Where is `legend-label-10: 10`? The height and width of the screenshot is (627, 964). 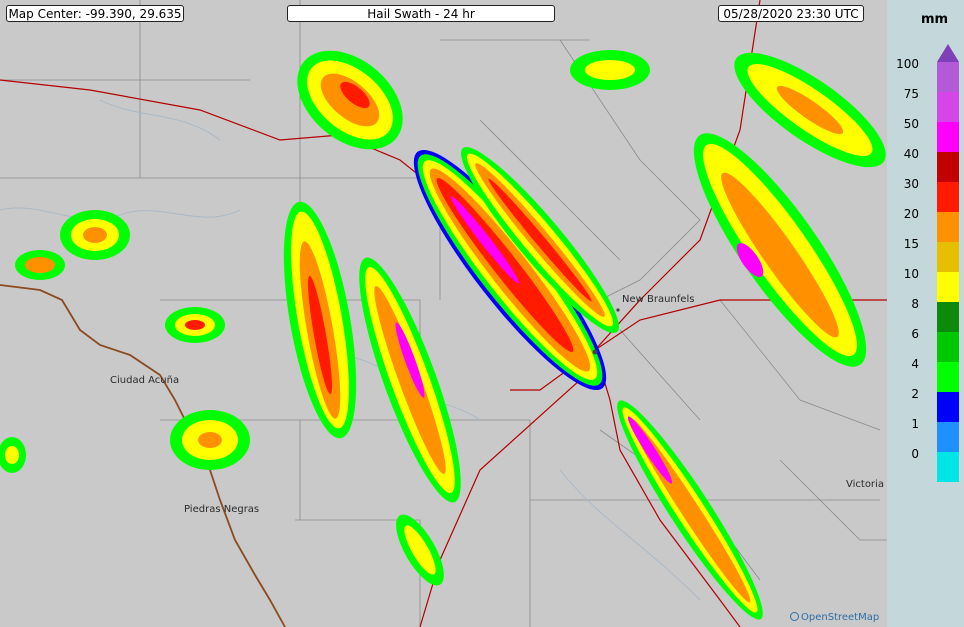
legend-label-10: 10 is located at coordinates (911, 274).